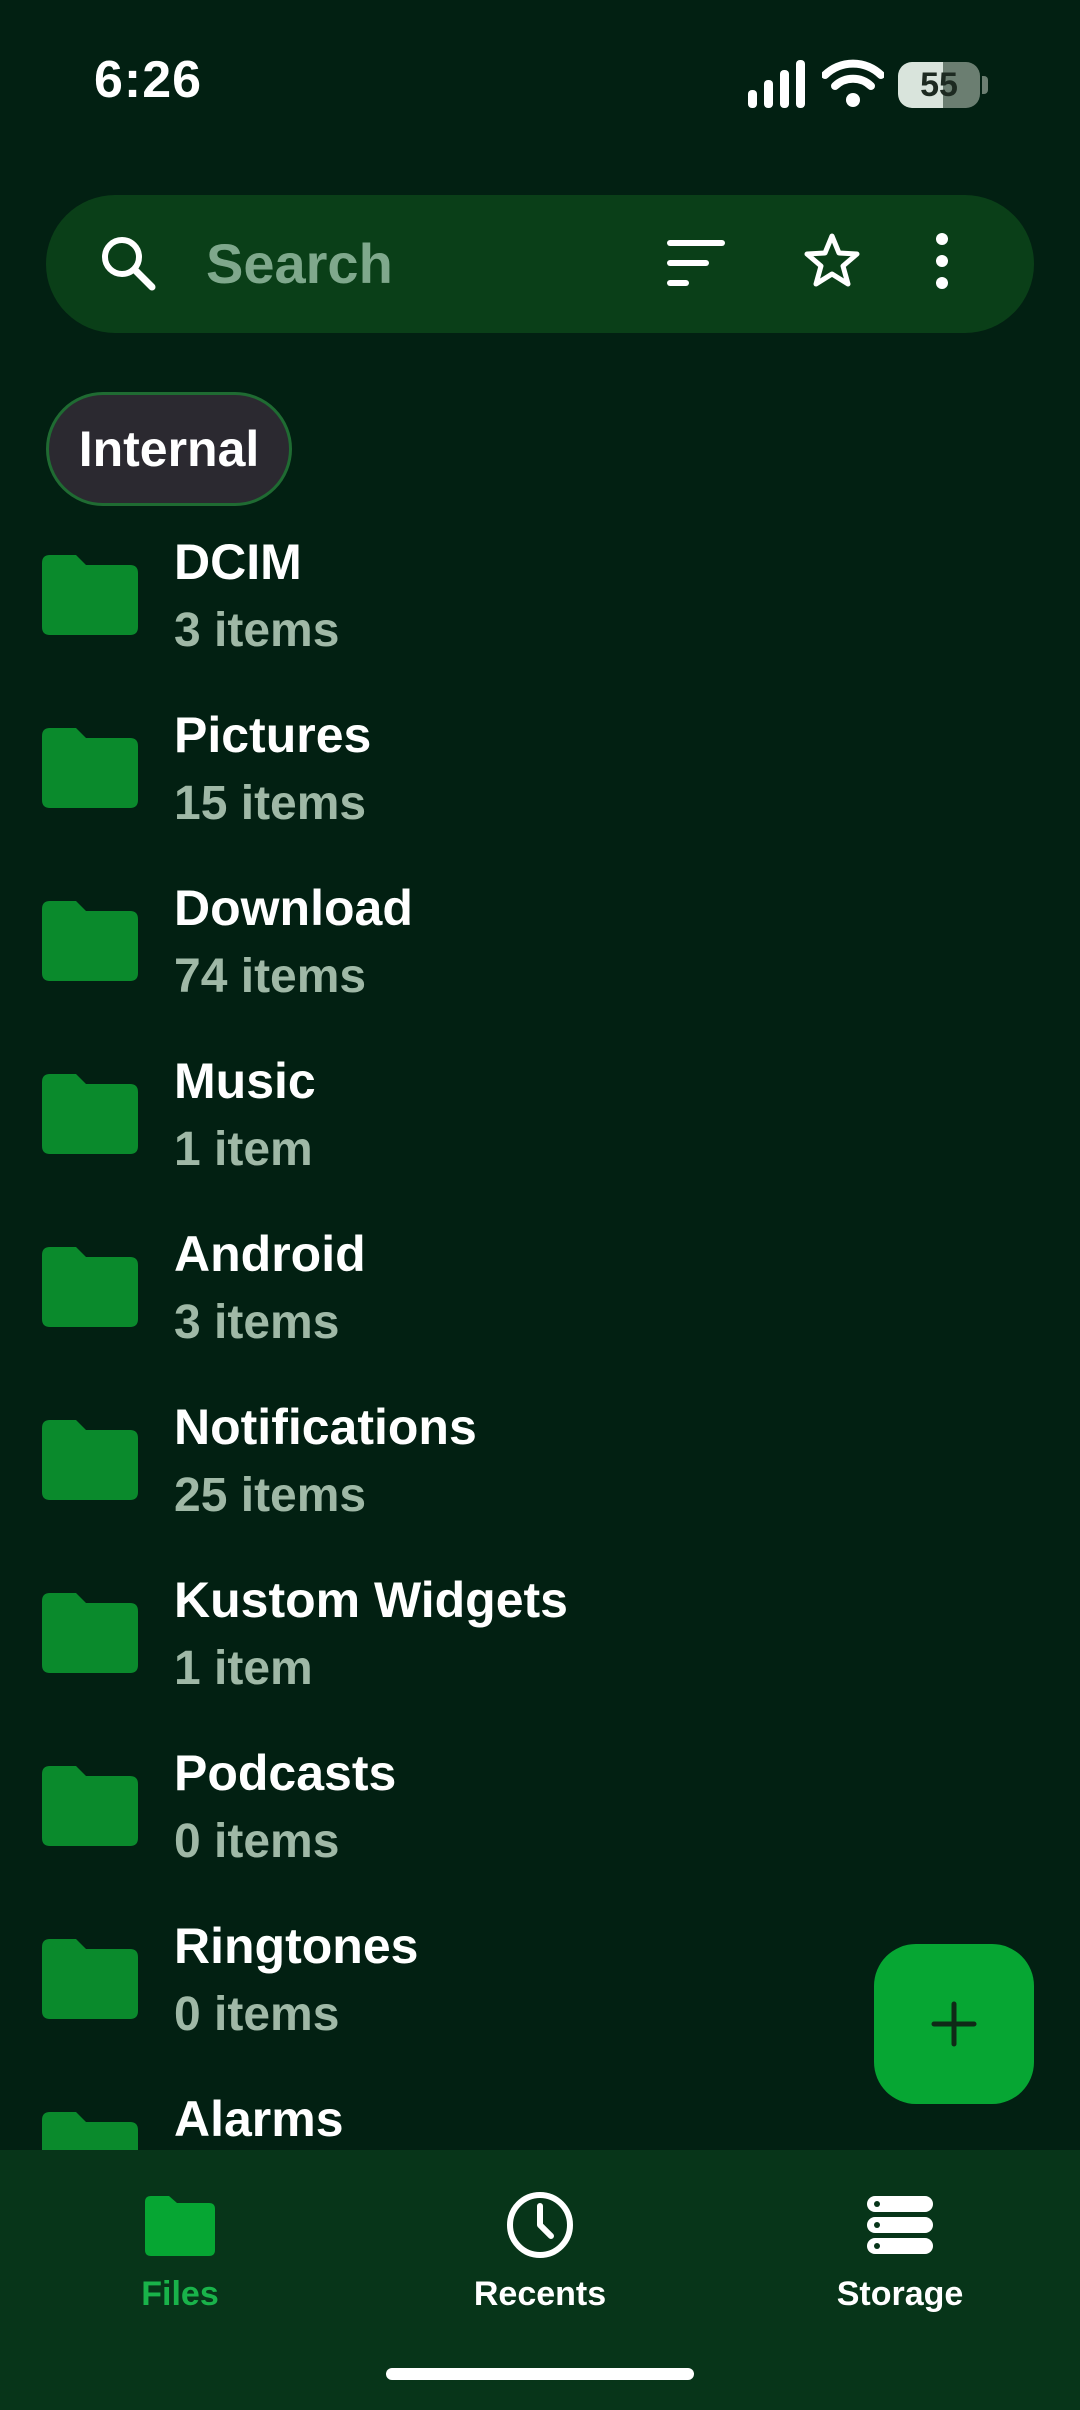 Image resolution: width=1080 pixels, height=2410 pixels. What do you see at coordinates (900, 2294) in the screenshot?
I see `nav-label-storage: Storage` at bounding box center [900, 2294].